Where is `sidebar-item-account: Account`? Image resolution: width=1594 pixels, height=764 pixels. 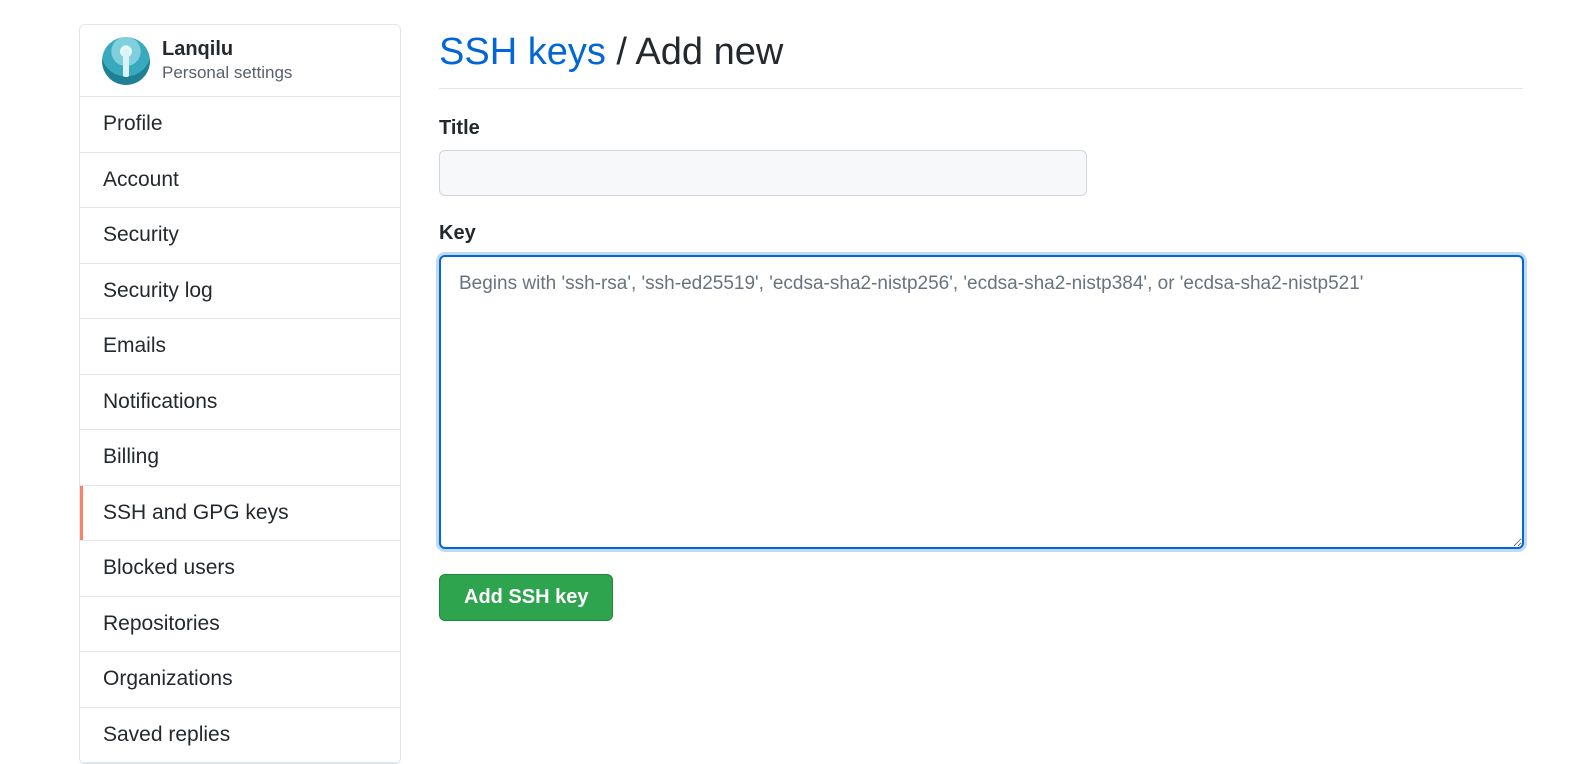 sidebar-item-account: Account is located at coordinates (240, 180).